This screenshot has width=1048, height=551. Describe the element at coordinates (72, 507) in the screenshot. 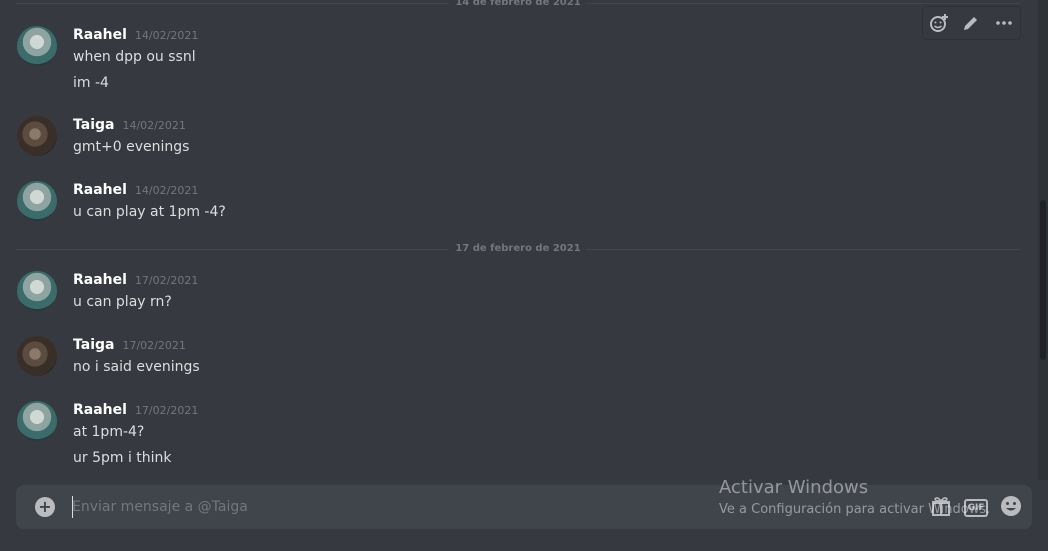

I see `text-caret` at that location.